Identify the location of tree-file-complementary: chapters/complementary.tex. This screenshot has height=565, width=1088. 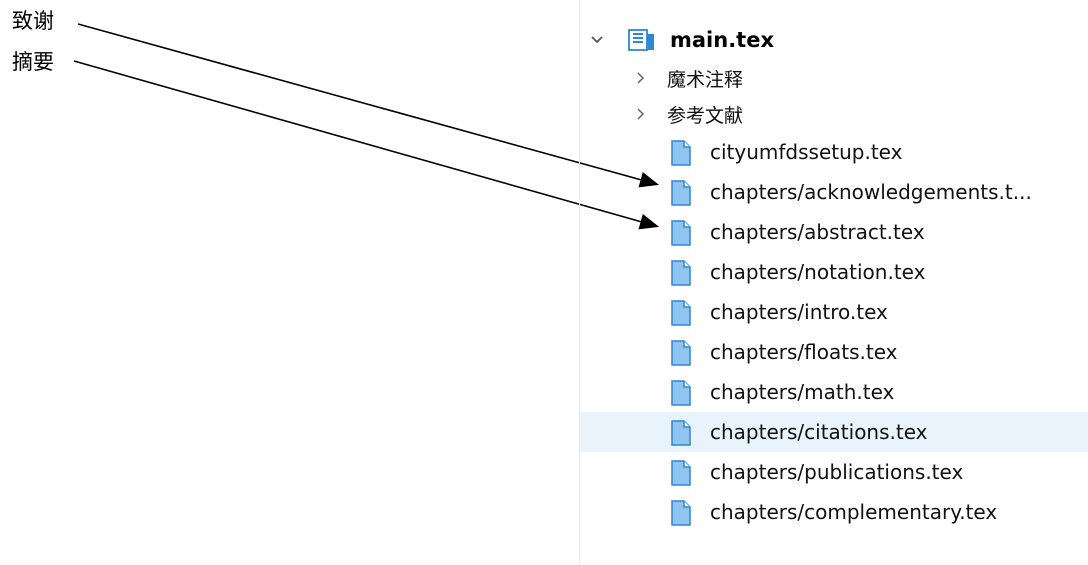
(834, 512).